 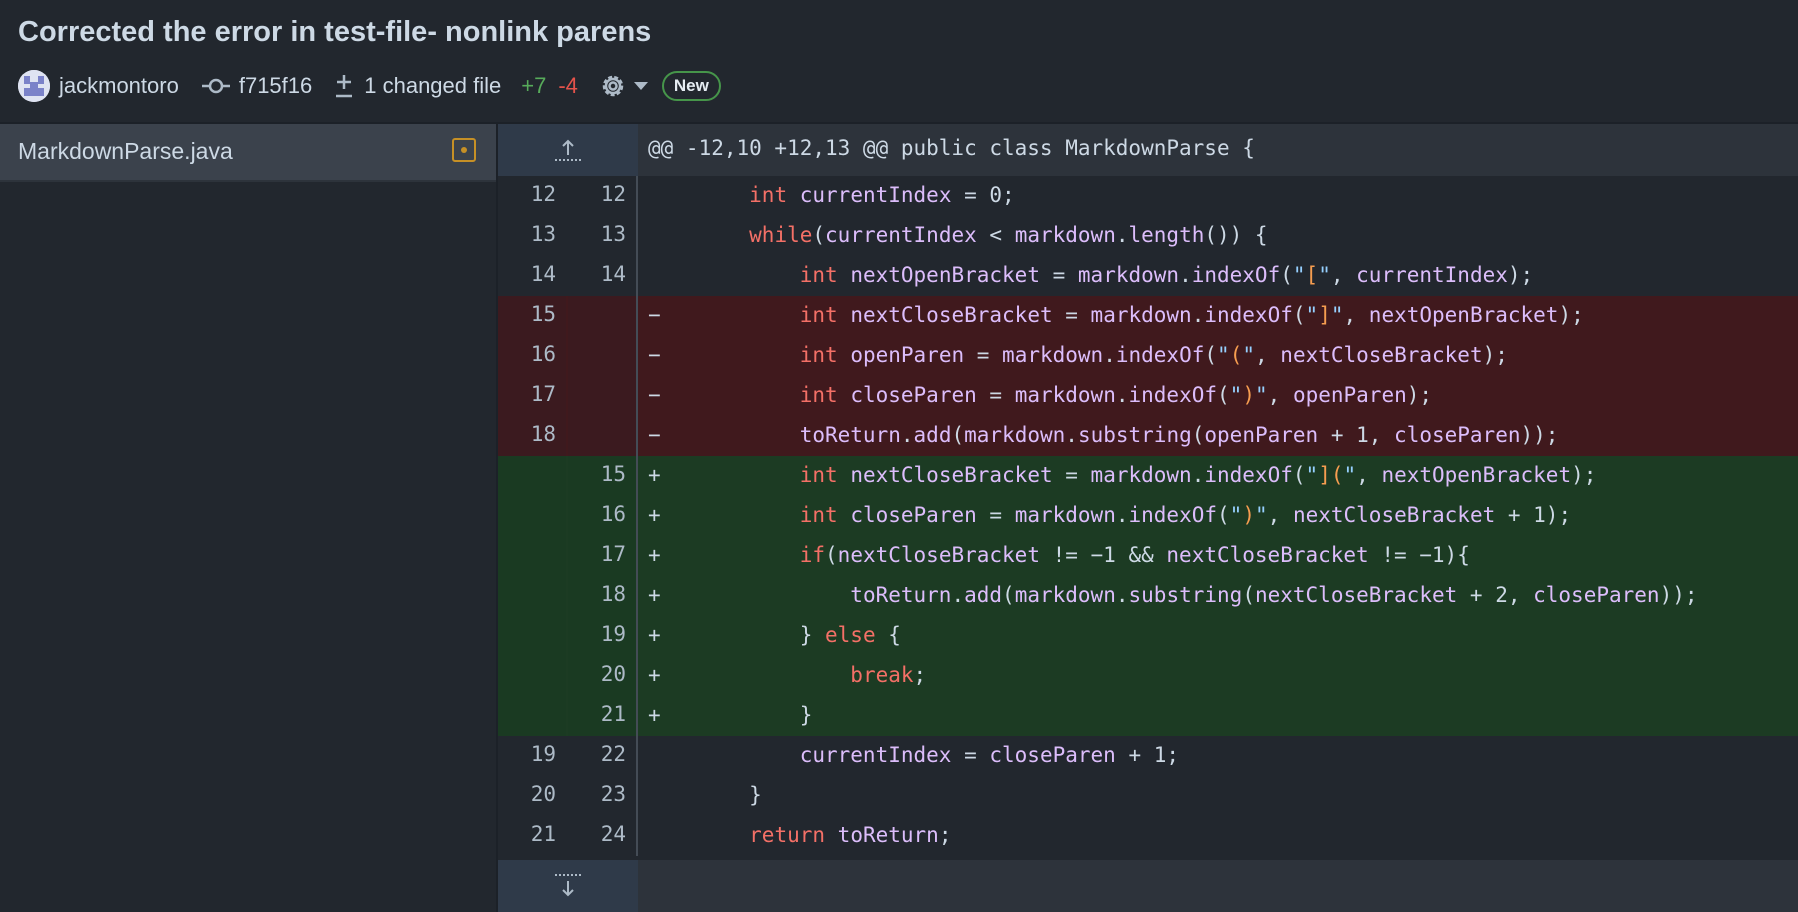 I want to click on new-line-number: 23, so click(x=603, y=796).